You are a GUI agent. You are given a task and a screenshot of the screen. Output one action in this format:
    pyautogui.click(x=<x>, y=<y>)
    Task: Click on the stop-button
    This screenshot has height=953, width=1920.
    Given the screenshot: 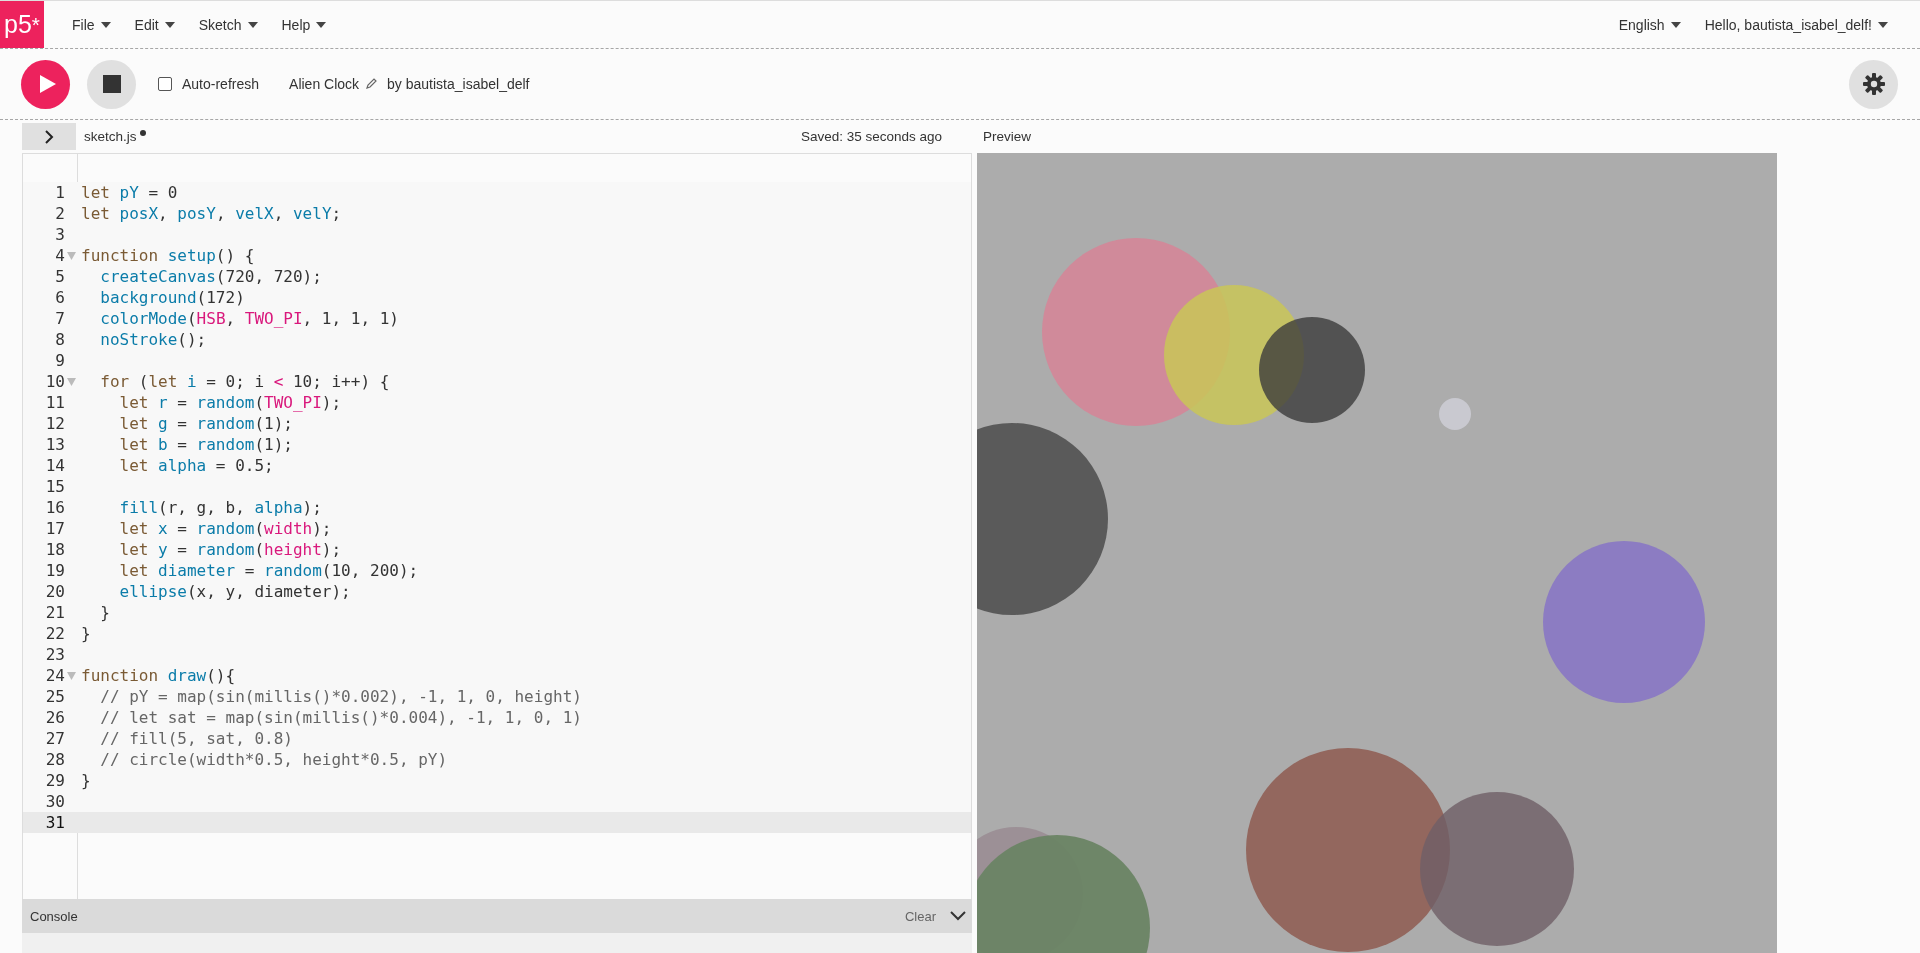 What is the action you would take?
    pyautogui.click(x=111, y=84)
    